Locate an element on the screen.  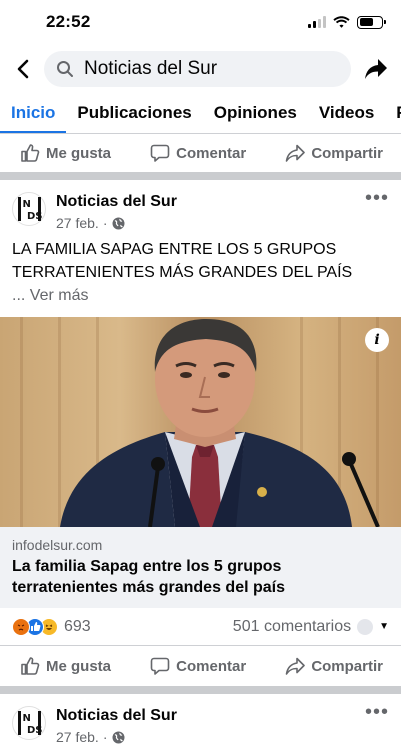
search-icon is located at coordinates (65, 69).